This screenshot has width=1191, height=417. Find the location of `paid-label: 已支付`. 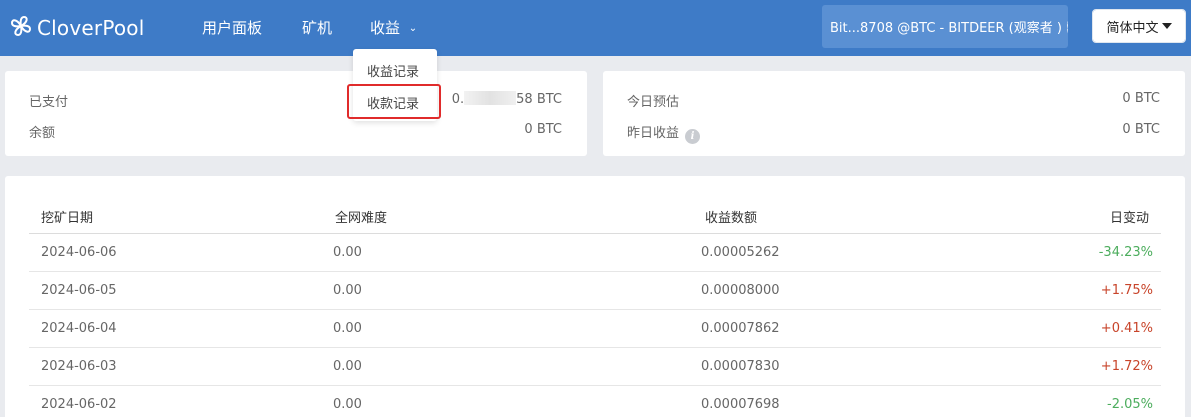

paid-label: 已支付 is located at coordinates (49, 102).